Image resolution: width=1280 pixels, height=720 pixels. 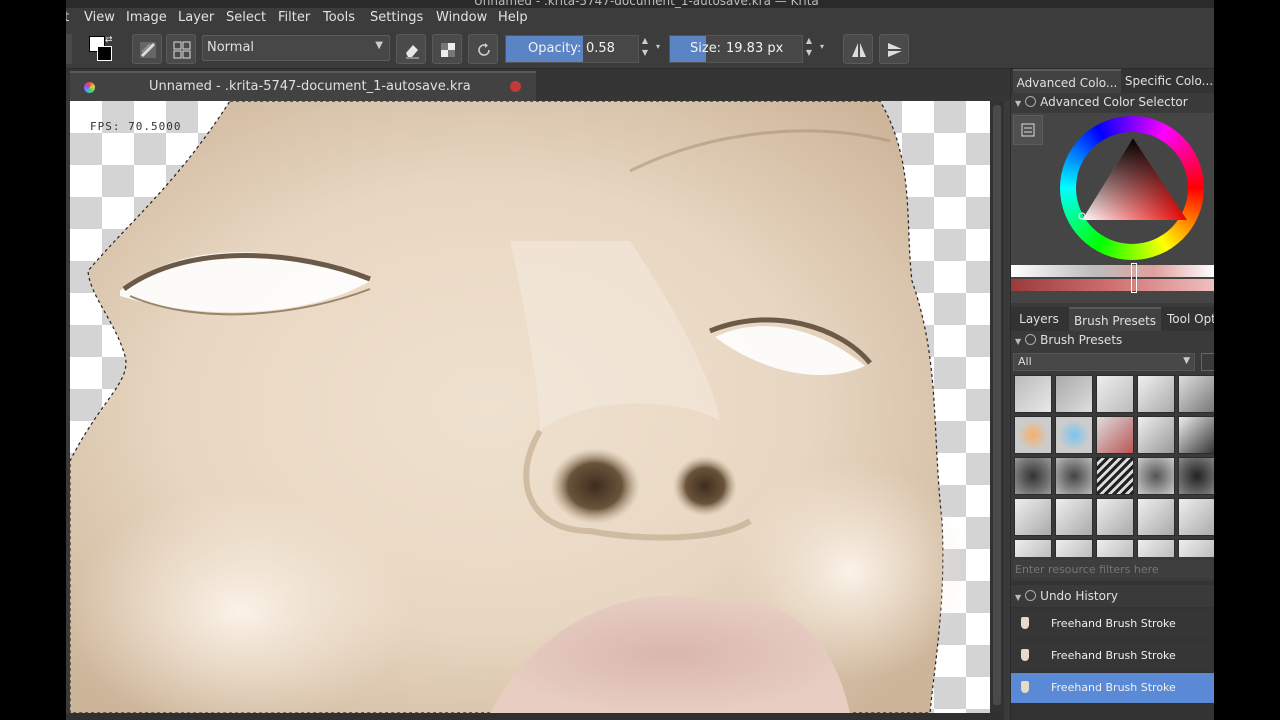 What do you see at coordinates (67, 17) in the screenshot?
I see `menu-item-settings-partial: t` at bounding box center [67, 17].